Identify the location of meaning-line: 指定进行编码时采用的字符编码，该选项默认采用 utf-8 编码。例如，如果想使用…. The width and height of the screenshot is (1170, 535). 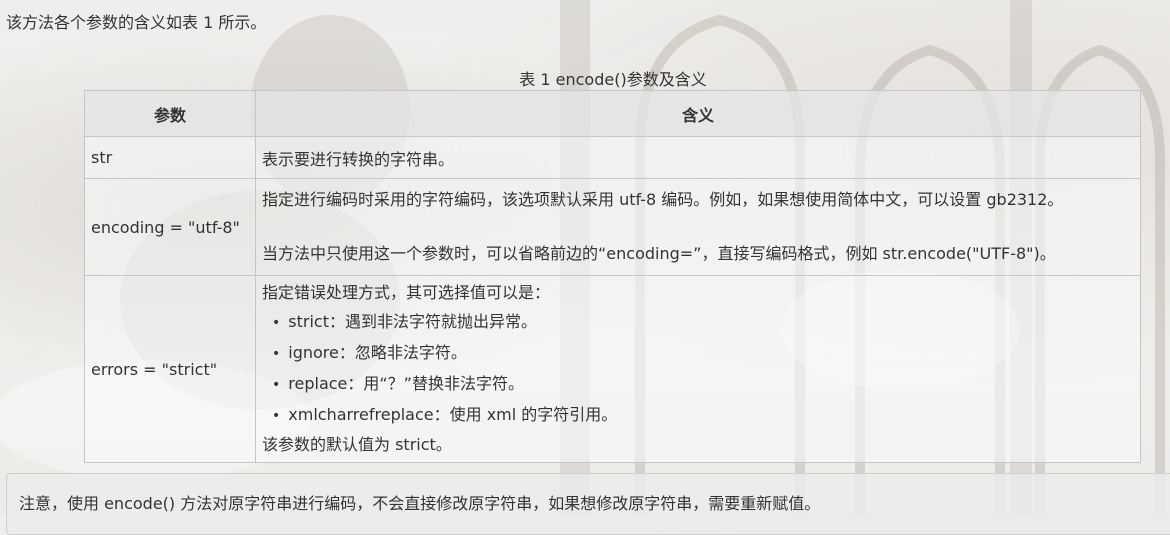
(663, 199).